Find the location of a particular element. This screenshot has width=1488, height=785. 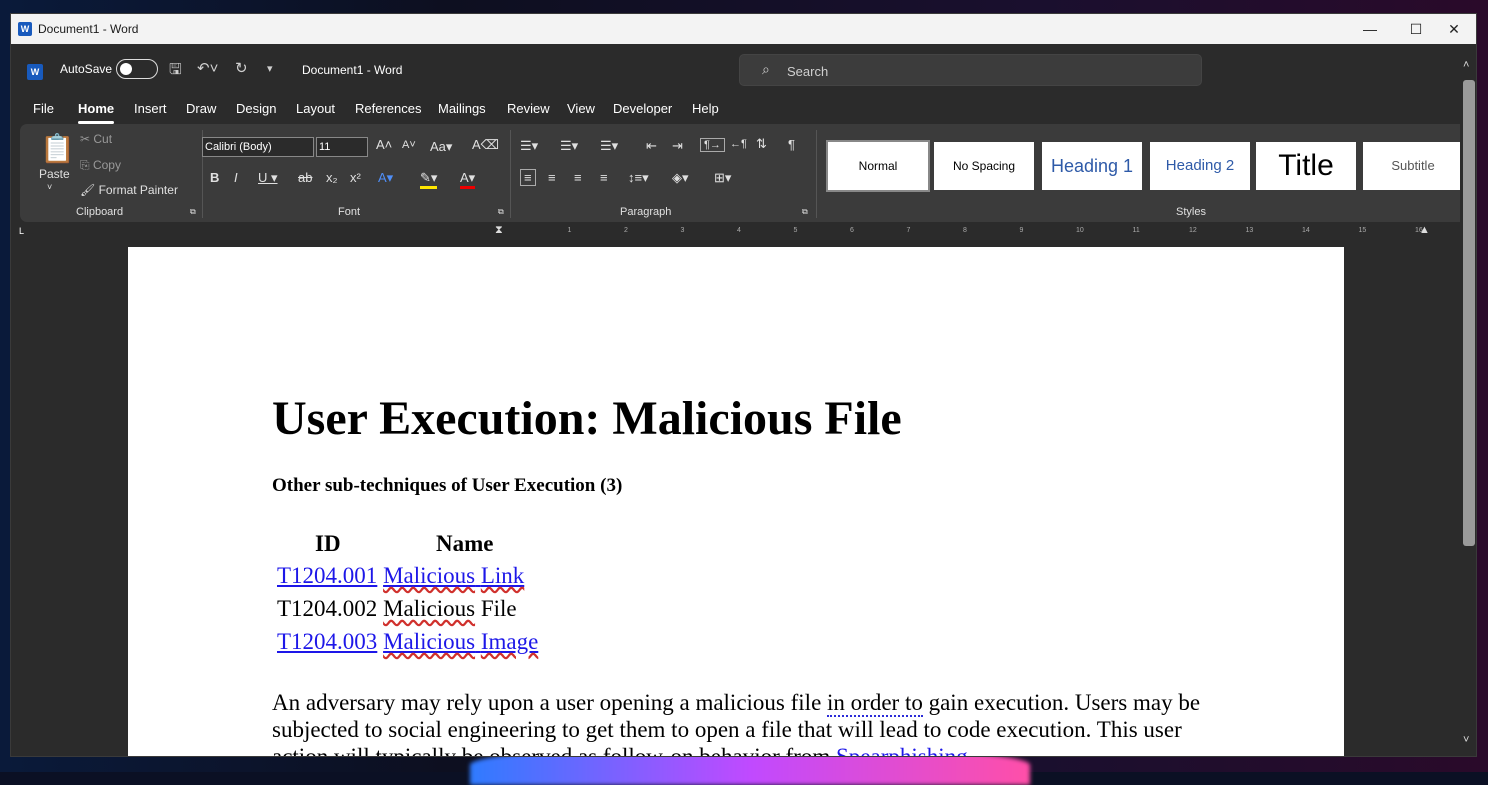

paste-dropdown-icon: ˅ is located at coordinates (49, 187).